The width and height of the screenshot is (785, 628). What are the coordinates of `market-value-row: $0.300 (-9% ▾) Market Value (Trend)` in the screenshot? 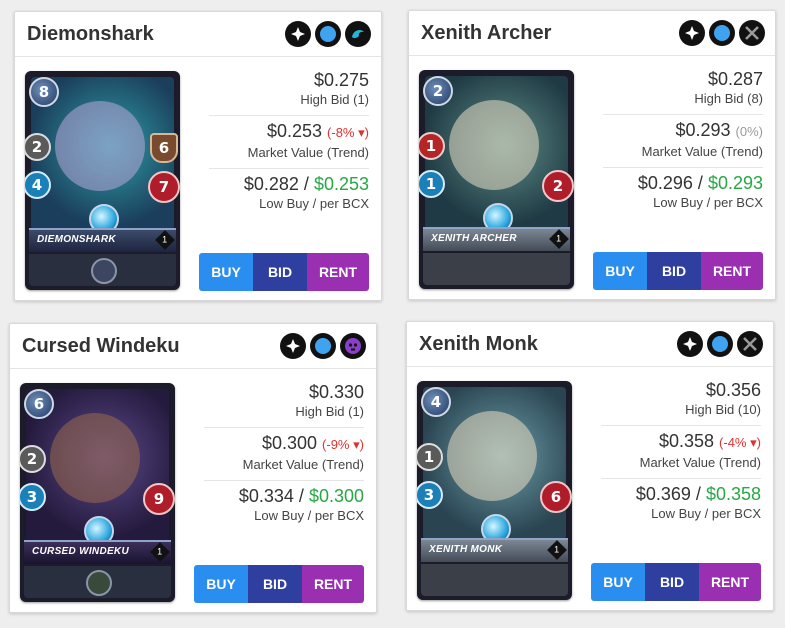 It's located at (284, 454).